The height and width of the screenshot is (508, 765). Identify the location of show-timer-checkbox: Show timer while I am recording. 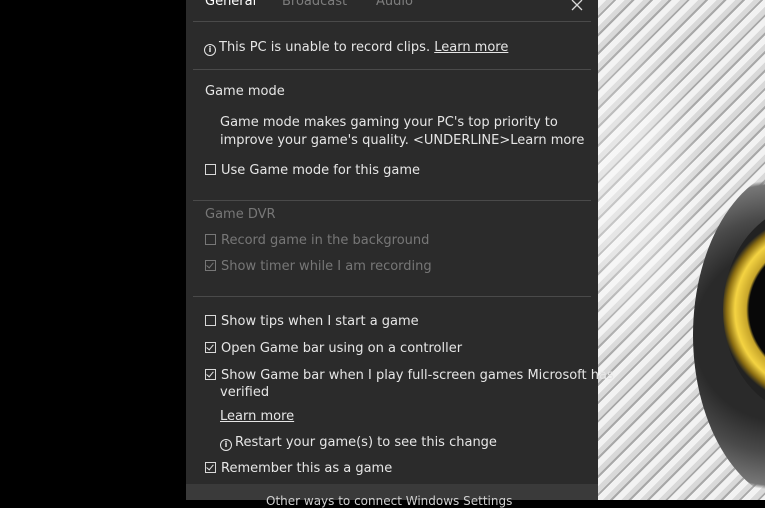
(318, 266).